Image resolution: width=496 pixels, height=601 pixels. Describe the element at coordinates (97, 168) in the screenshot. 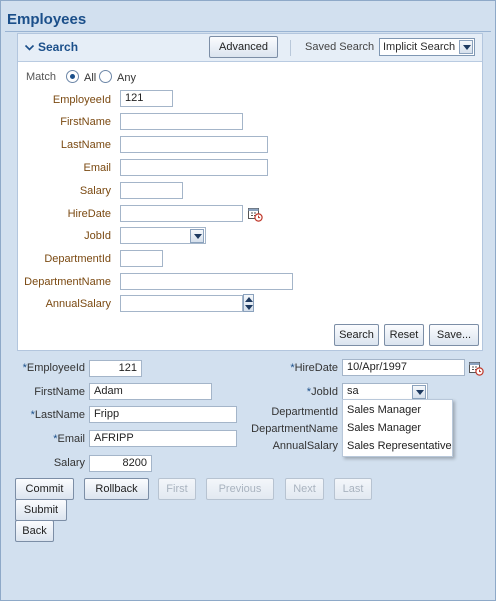

I see `email-label: Email` at that location.